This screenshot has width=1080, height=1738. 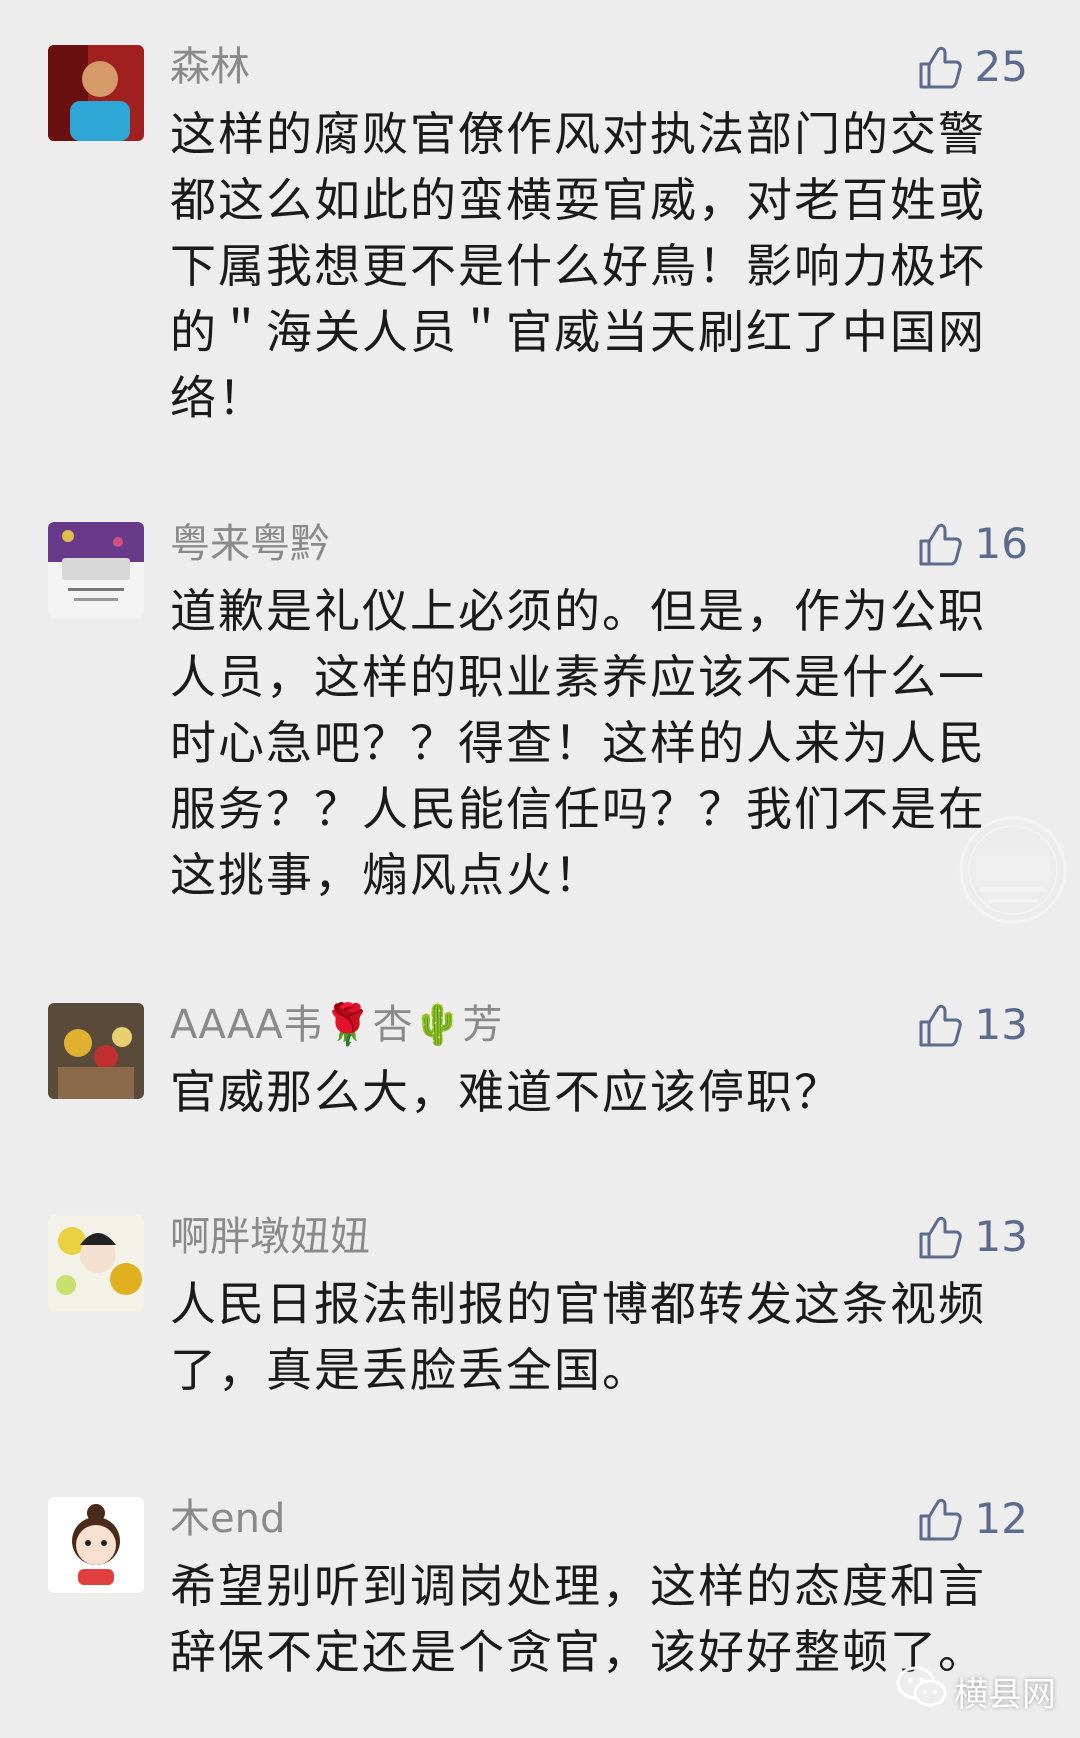 I want to click on source-label: 横县网, so click(x=976, y=1691).